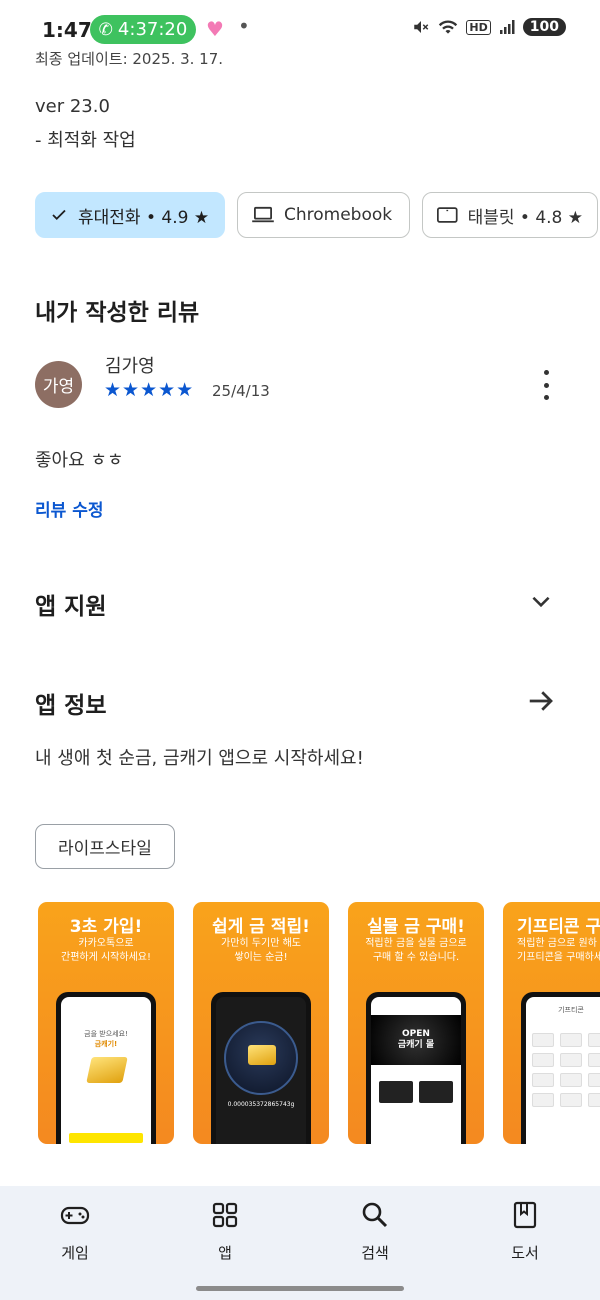  Describe the element at coordinates (544, 27) in the screenshot. I see `battery-level: 100` at that location.